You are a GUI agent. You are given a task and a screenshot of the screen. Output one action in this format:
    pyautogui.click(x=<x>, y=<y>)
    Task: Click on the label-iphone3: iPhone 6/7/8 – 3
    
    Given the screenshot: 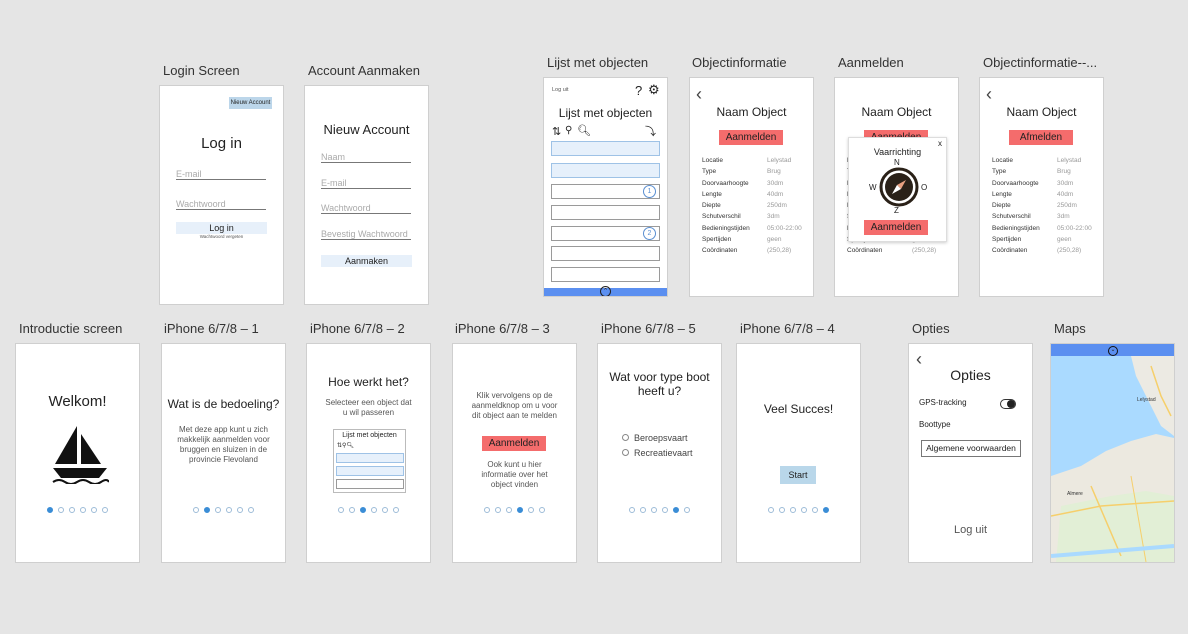 What is the action you would take?
    pyautogui.click(x=502, y=328)
    